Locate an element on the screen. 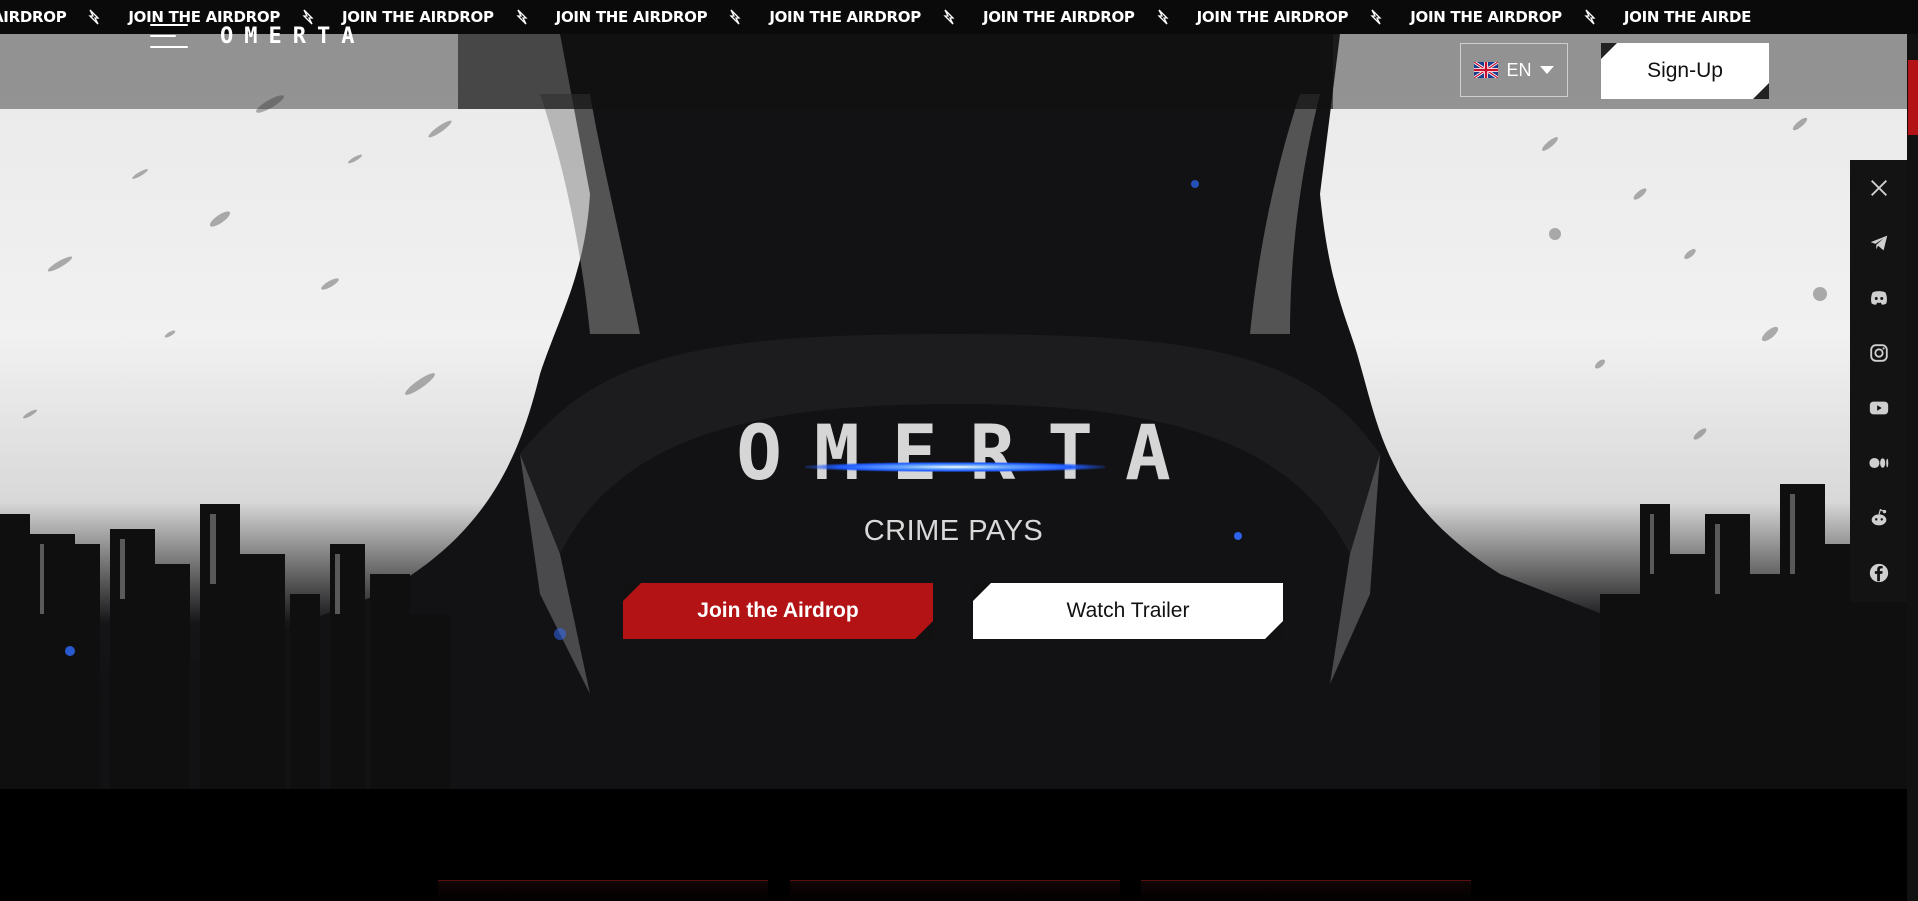  watch-trailer-label: Watch Trailer is located at coordinates (1128, 610).